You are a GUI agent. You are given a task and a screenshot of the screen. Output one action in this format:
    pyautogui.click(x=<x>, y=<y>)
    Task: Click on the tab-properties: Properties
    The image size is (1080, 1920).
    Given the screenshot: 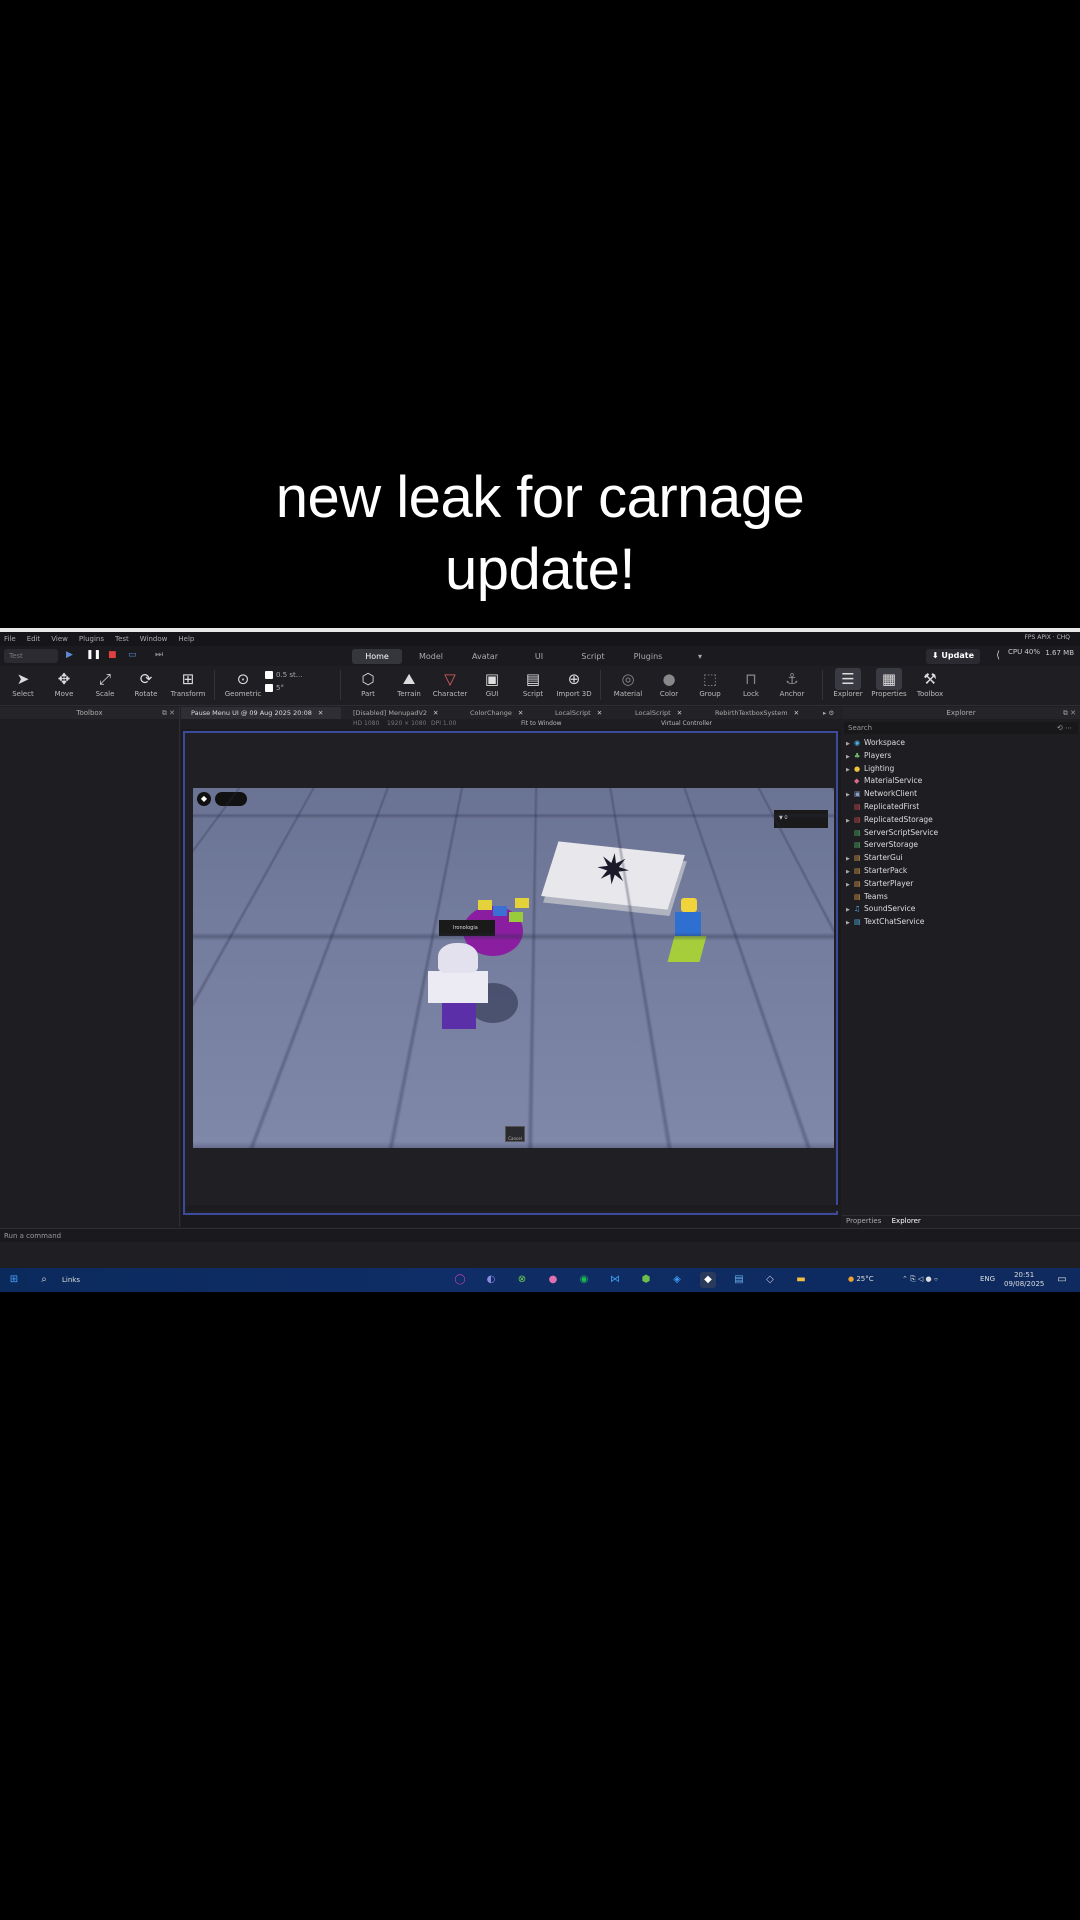 What is the action you would take?
    pyautogui.click(x=863, y=1221)
    